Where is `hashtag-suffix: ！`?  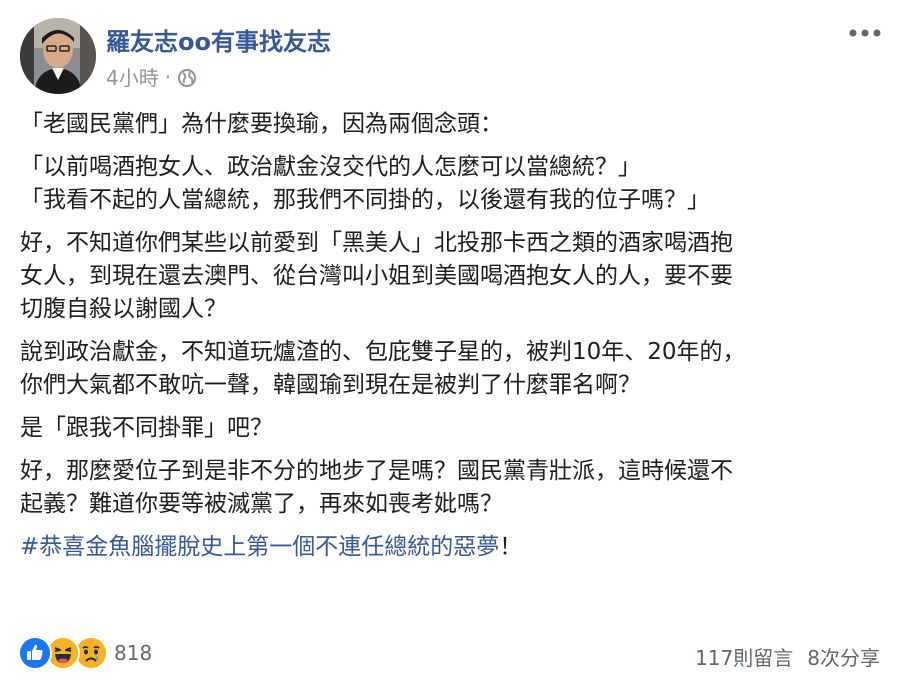
hashtag-suffix: ！ is located at coordinates (511, 547).